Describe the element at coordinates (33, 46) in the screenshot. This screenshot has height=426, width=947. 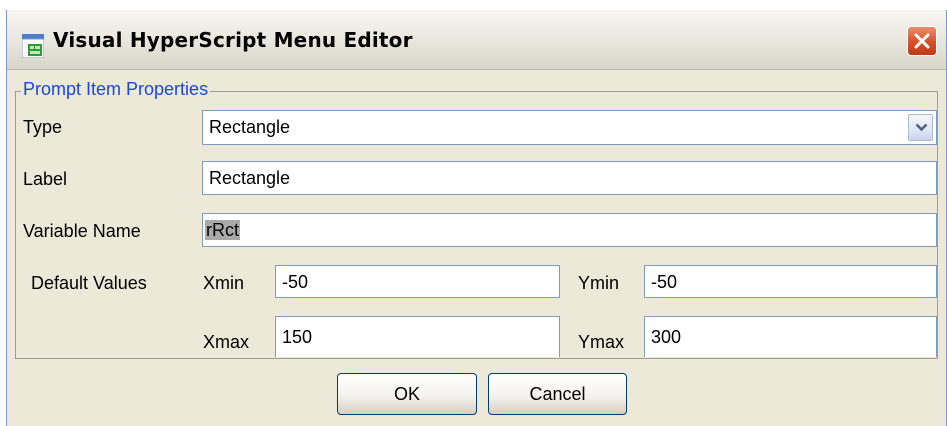
I see `app-window-icon` at that location.